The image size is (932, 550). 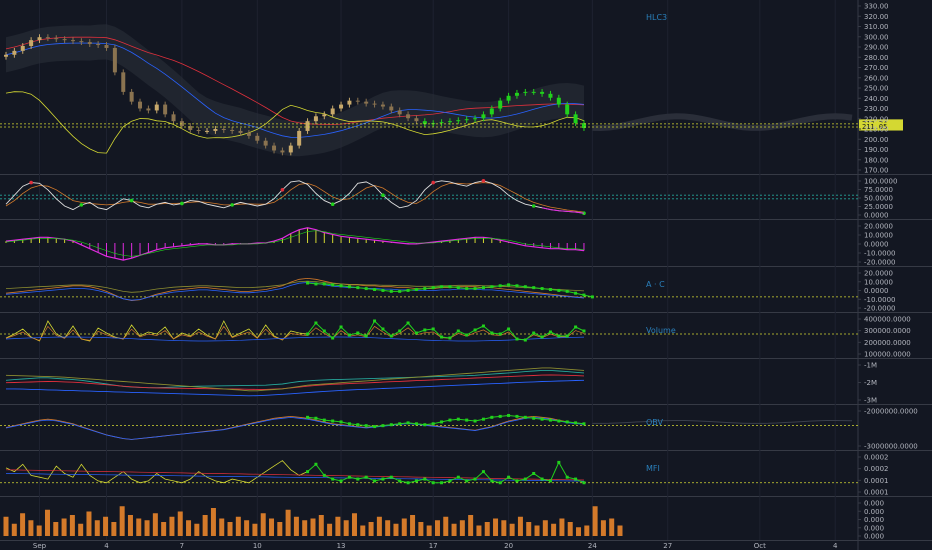 What do you see at coordinates (876, 109) in the screenshot?
I see `axis-tick-label: 230.00` at bounding box center [876, 109].